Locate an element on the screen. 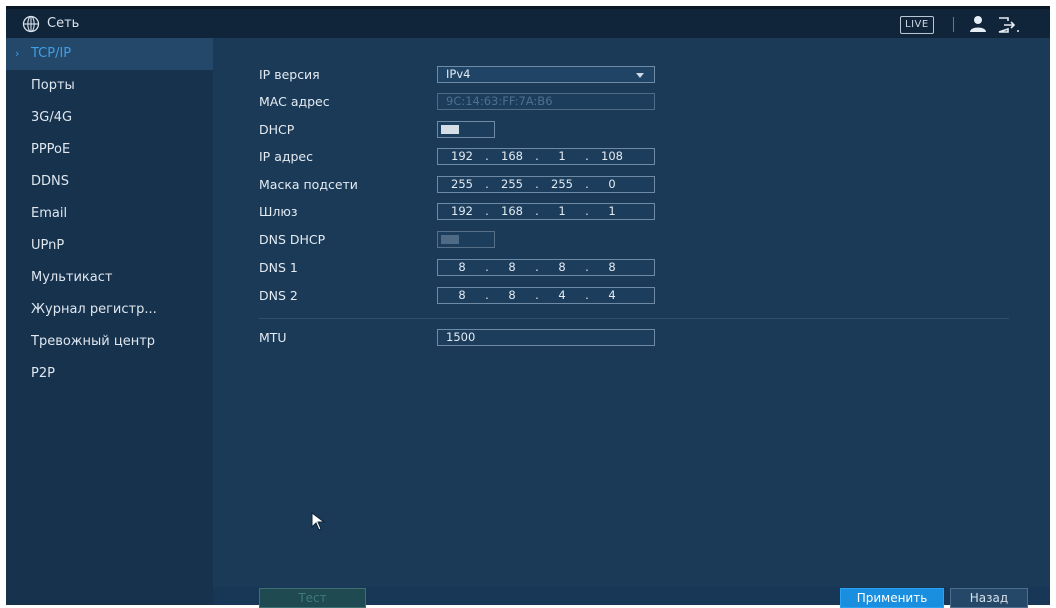 Image resolution: width=1056 pixels, height=608 pixels. sidebar-item-label: UPnP is located at coordinates (48, 245).